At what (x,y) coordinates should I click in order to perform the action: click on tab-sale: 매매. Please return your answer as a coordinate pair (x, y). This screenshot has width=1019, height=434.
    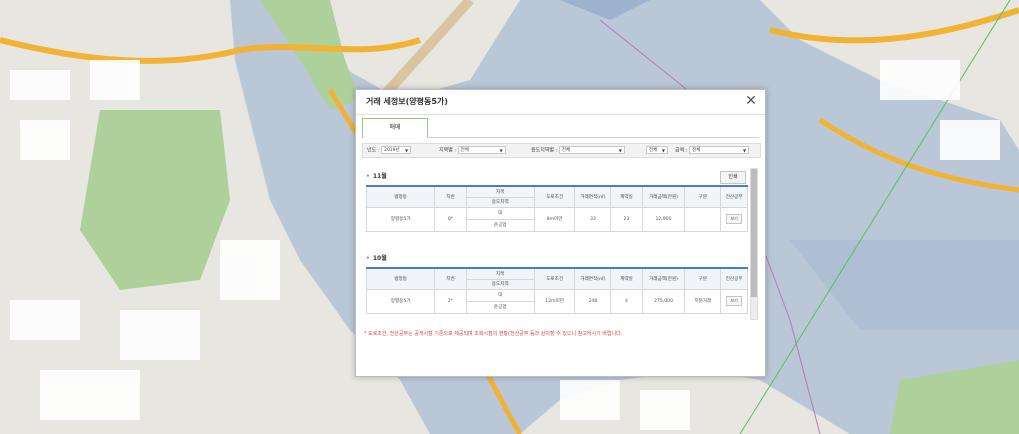
    Looking at the image, I should click on (395, 128).